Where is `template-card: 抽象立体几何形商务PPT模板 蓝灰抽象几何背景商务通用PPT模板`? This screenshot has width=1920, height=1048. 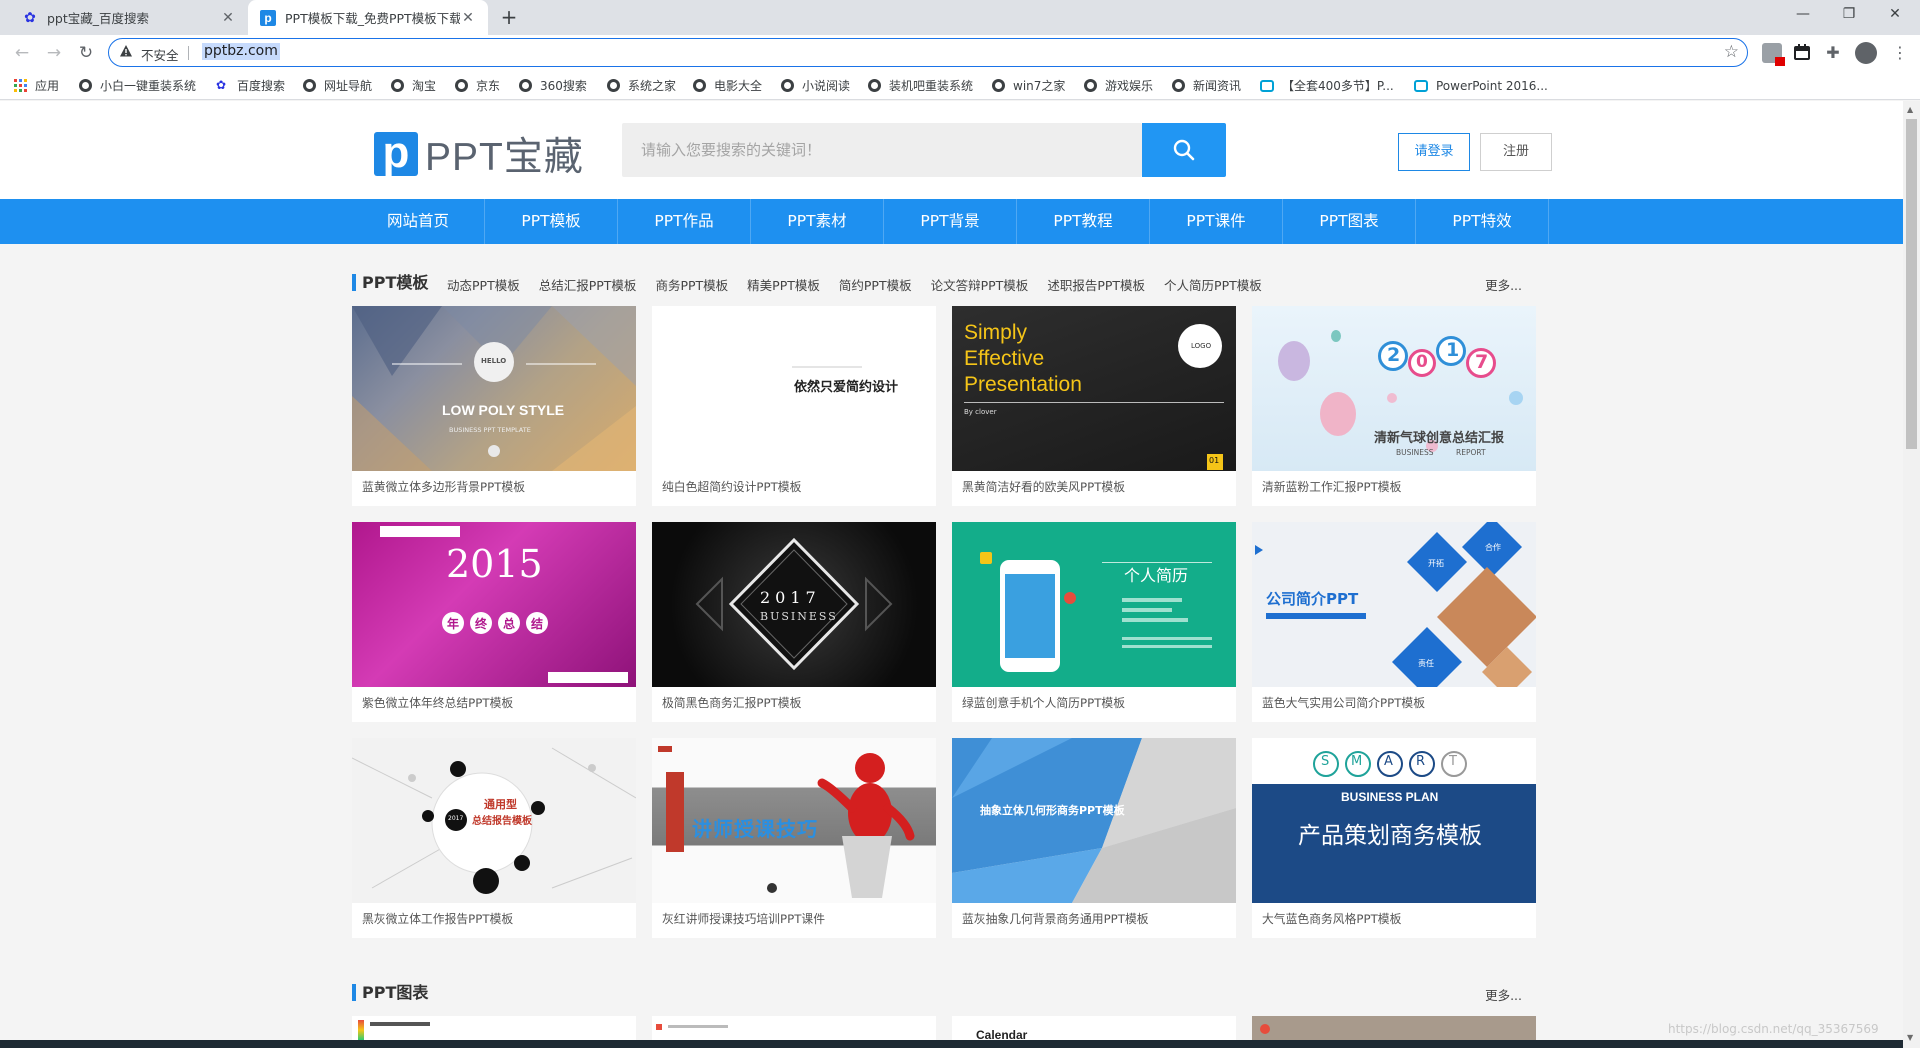 template-card: 抽象立体几何形商务PPT模板 蓝灰抽象几何背景商务通用PPT模板 is located at coordinates (1094, 838).